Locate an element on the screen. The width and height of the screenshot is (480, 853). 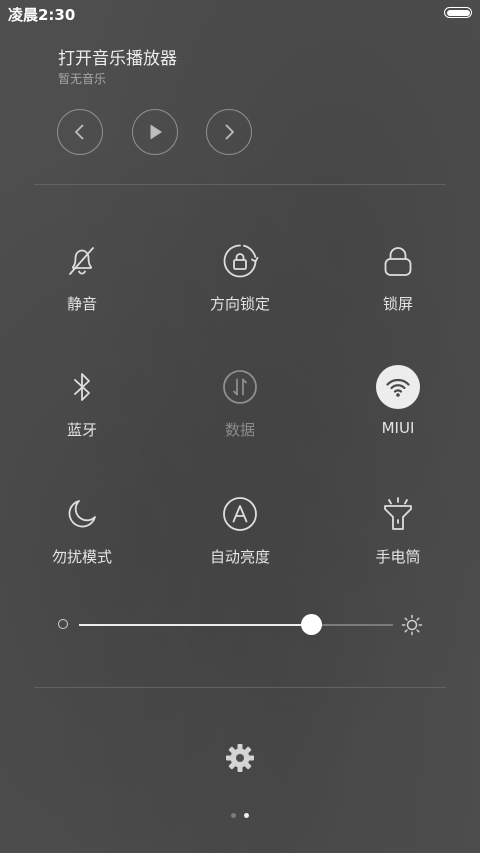
toggle-do-not-disturb: 勿扰模式 is located at coordinates (82, 532).